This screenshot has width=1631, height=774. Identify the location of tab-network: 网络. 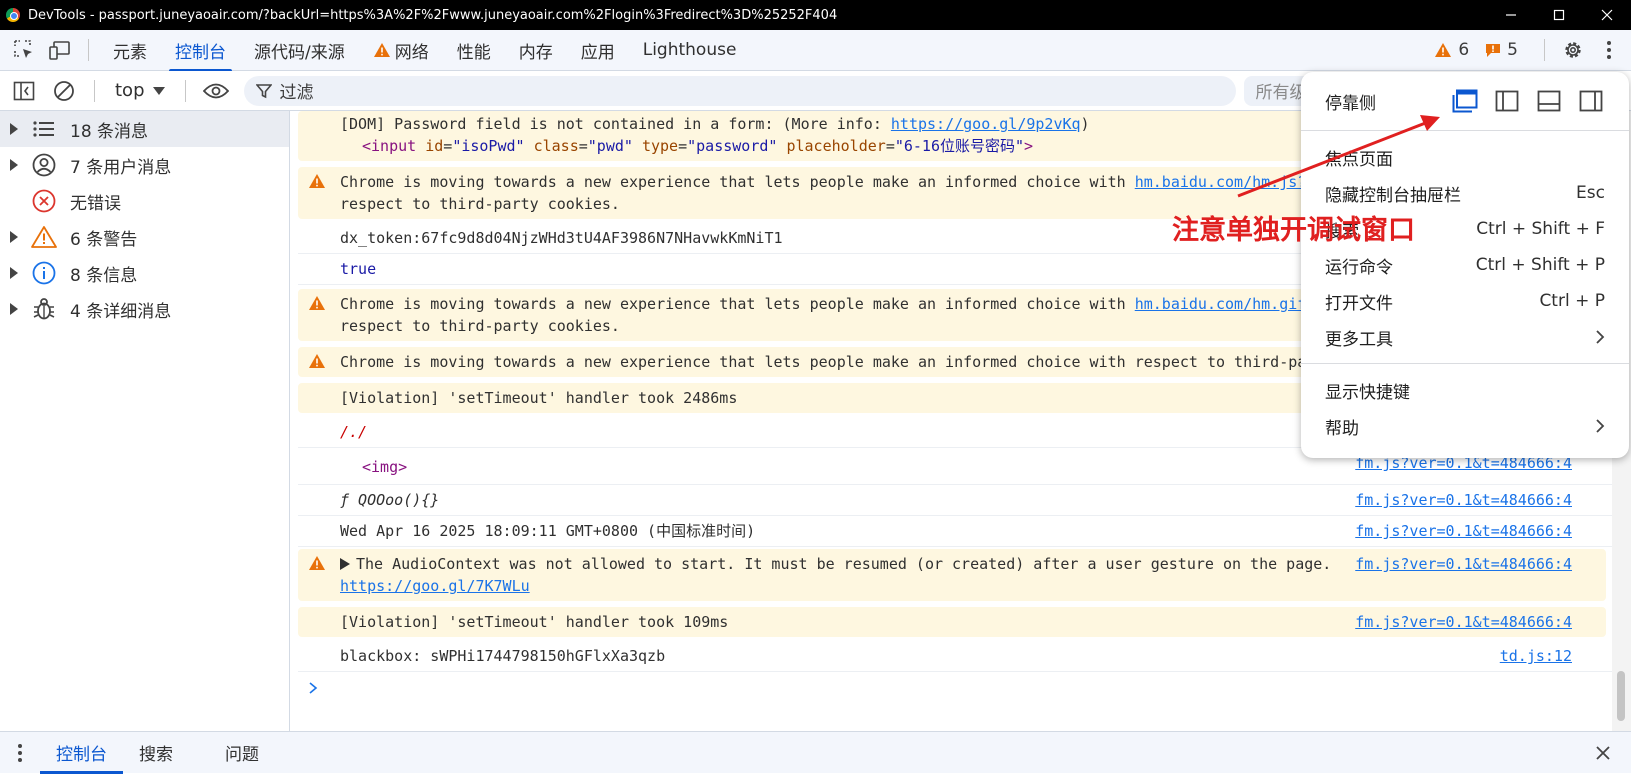
(401, 50).